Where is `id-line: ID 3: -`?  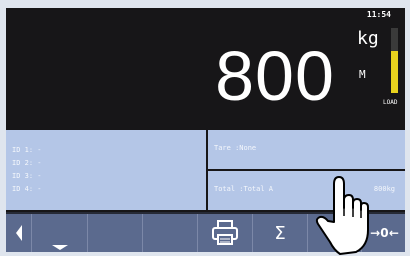 id-line: ID 3: - is located at coordinates (27, 176).